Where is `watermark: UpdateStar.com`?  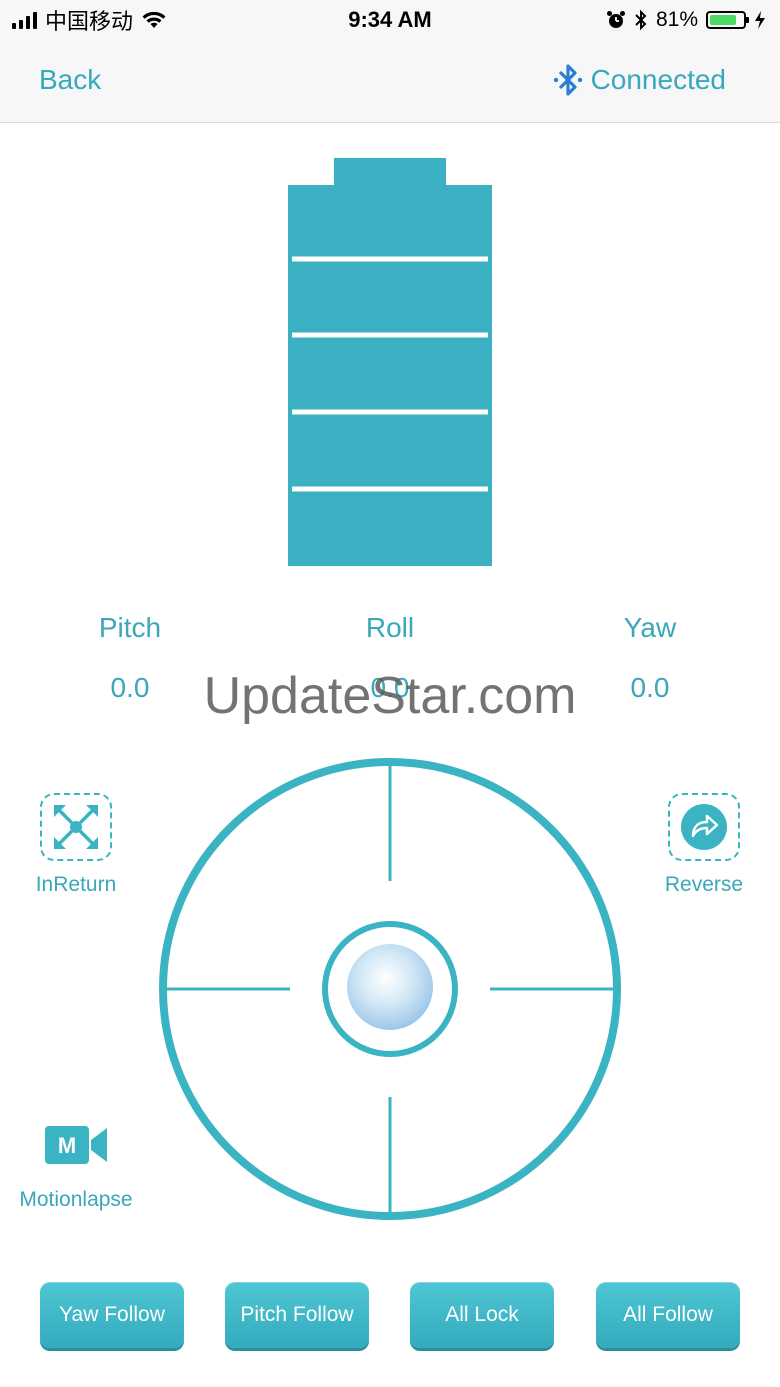 watermark: UpdateStar.com is located at coordinates (390, 696).